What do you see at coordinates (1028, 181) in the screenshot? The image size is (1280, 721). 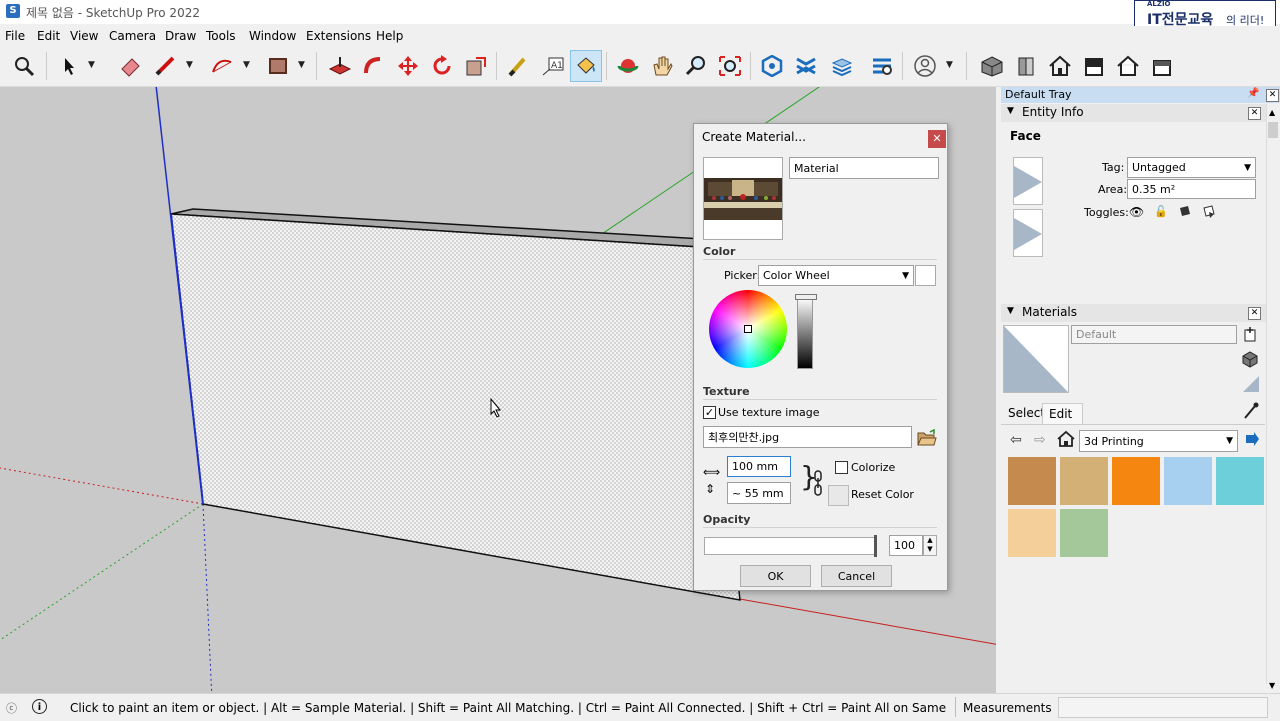 I see `front-material-swatch` at bounding box center [1028, 181].